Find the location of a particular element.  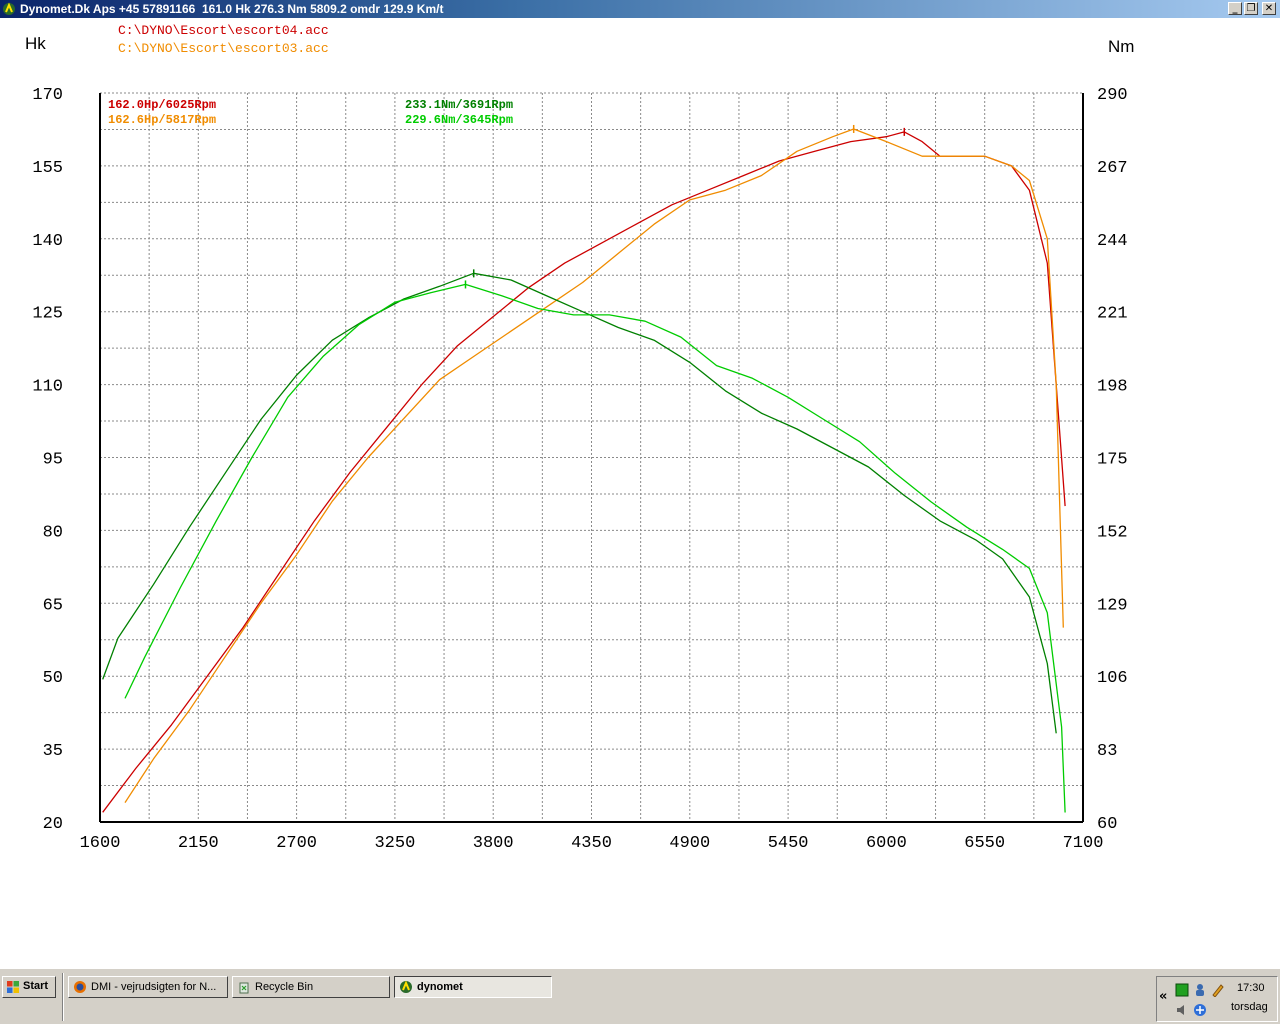

maximize-button: ❐ is located at coordinates (1251, 8).